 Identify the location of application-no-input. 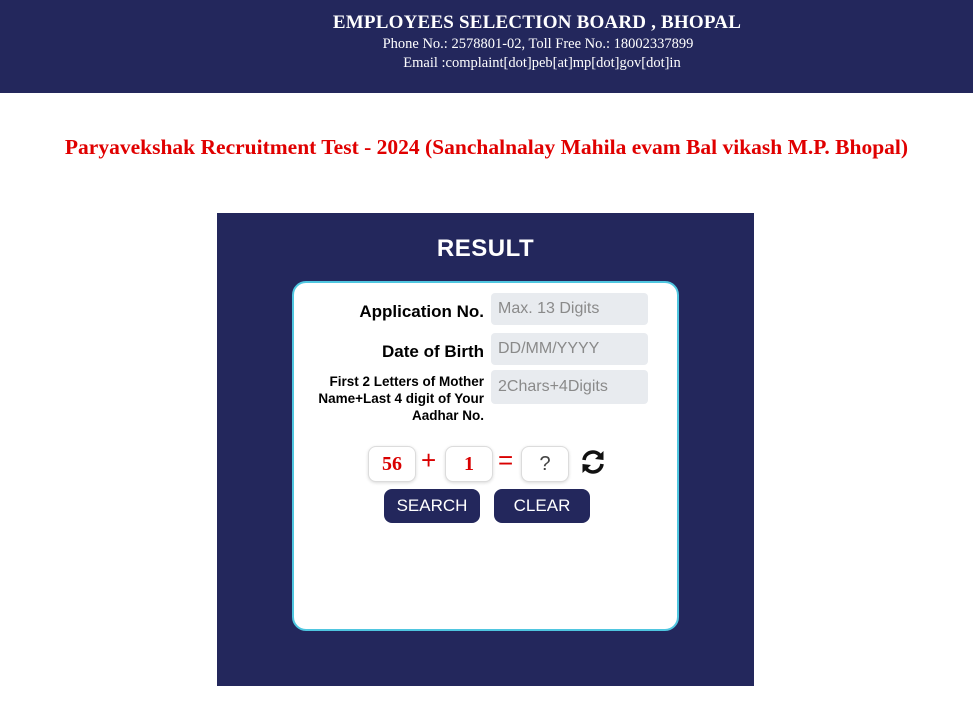
(569, 309).